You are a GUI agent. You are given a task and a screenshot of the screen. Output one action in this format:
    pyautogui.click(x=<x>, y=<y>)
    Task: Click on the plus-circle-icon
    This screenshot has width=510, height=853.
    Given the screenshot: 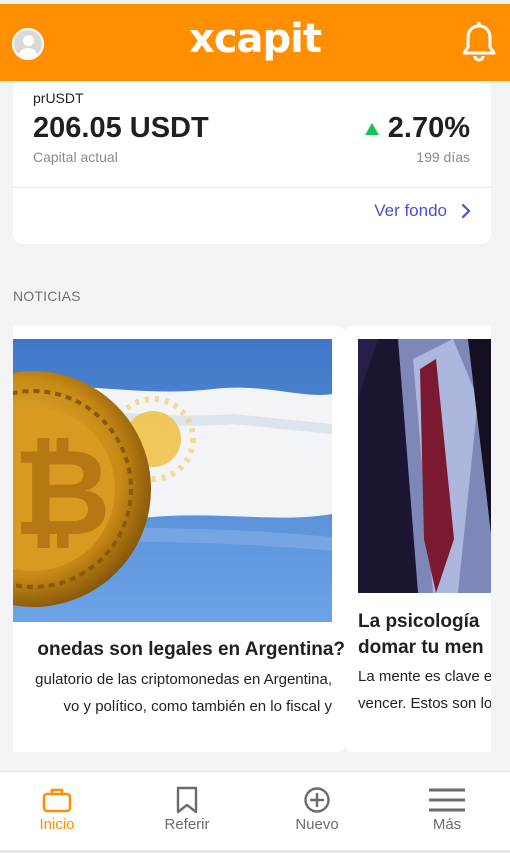 What is the action you would take?
    pyautogui.click(x=317, y=800)
    